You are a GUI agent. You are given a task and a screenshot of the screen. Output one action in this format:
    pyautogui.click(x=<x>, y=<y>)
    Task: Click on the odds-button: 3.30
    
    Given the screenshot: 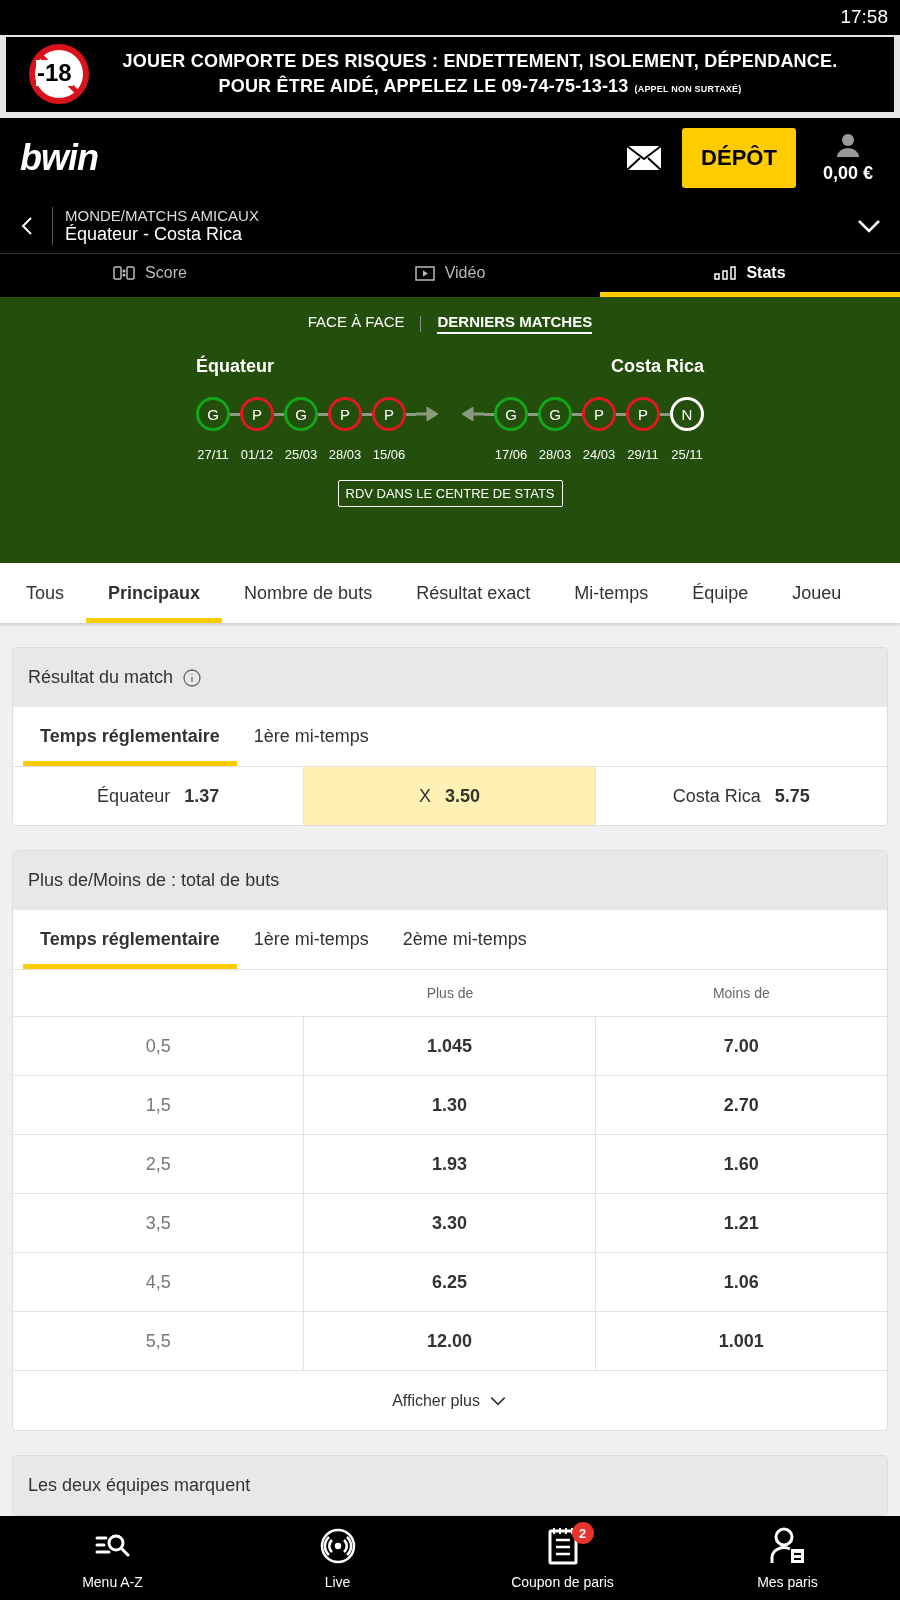 What is the action you would take?
    pyautogui.click(x=450, y=1222)
    